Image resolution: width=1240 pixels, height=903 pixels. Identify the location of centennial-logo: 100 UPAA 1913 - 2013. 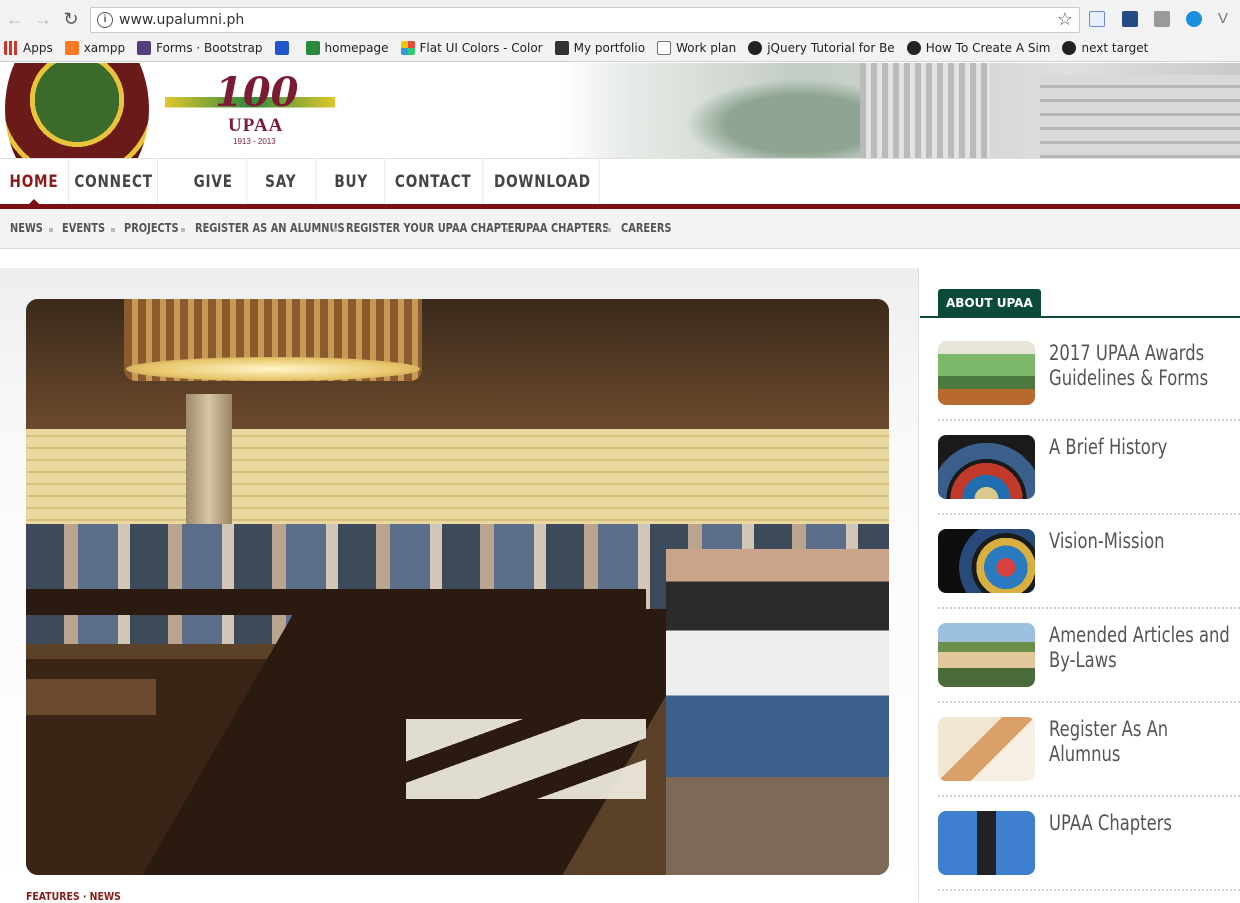
(250, 104).